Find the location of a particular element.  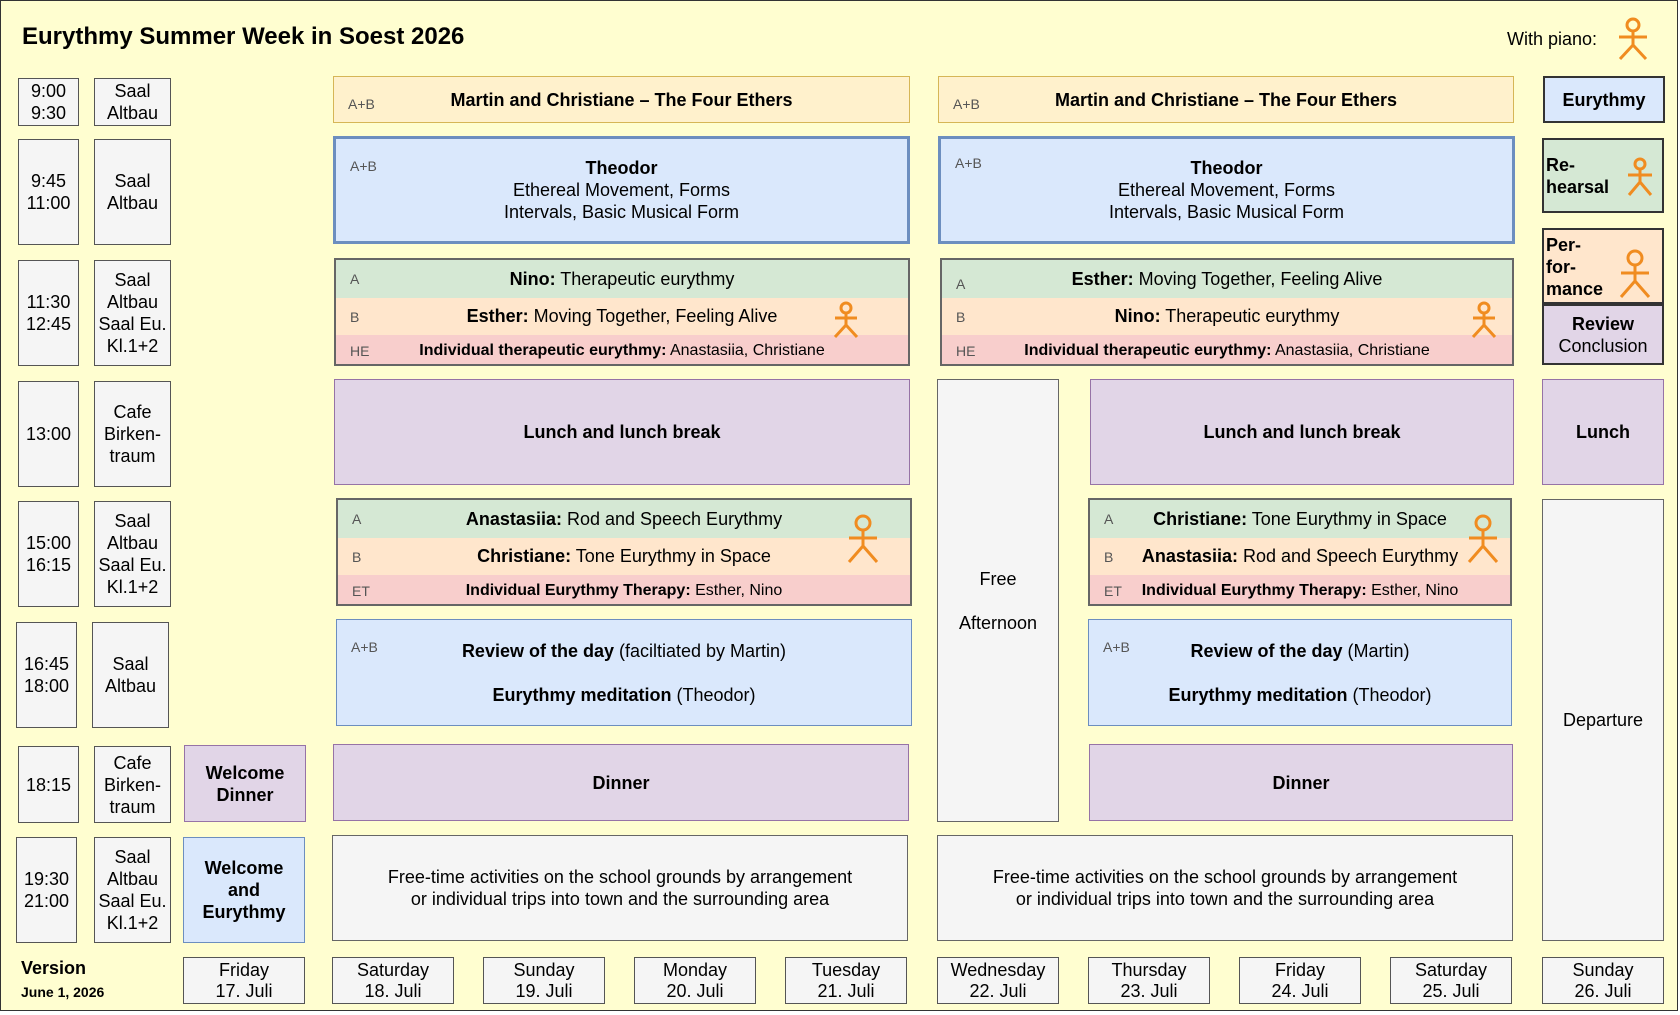

time-slot: 13:00 is located at coordinates (48, 434).